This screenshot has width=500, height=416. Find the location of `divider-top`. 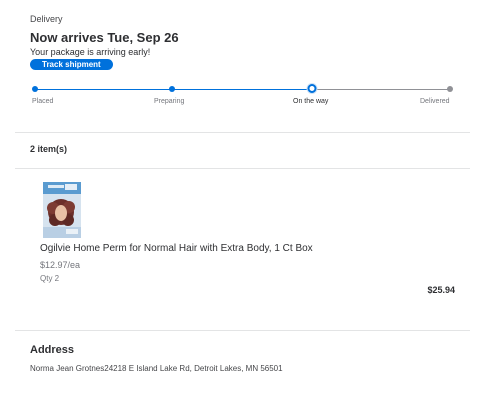

divider-top is located at coordinates (242, 132).